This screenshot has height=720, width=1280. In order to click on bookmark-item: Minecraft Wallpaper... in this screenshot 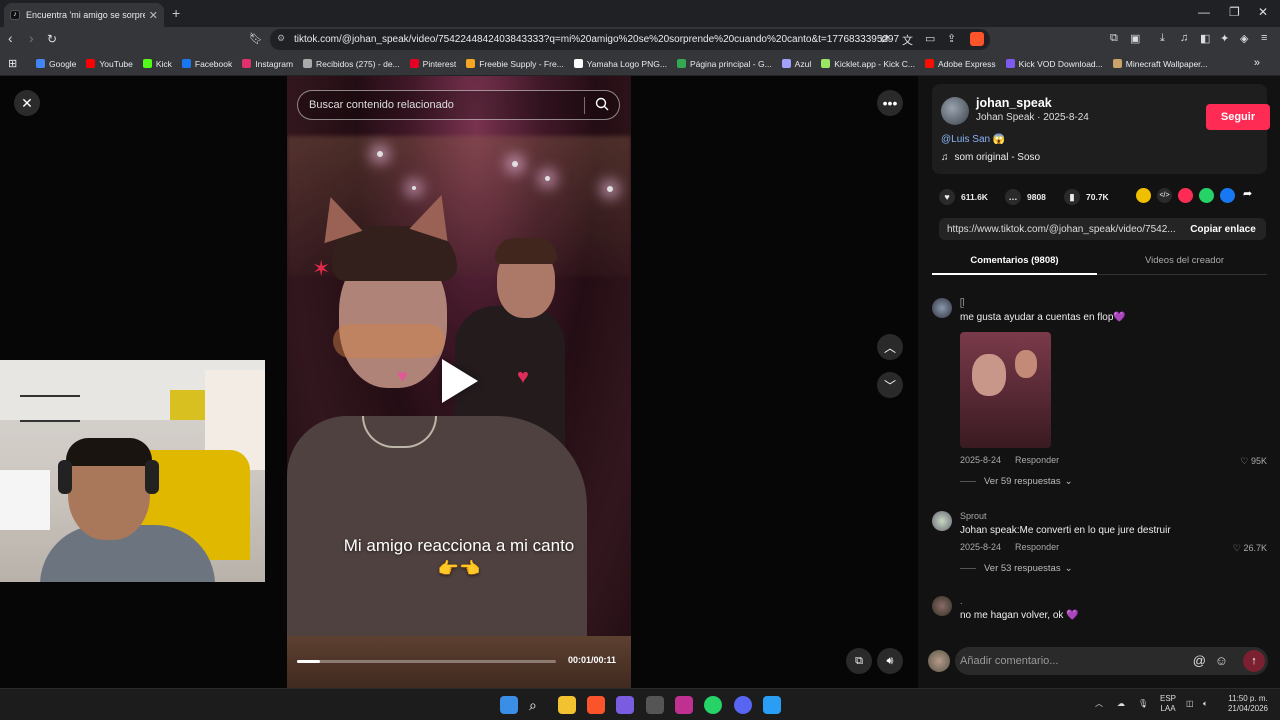, I will do `click(1160, 64)`.